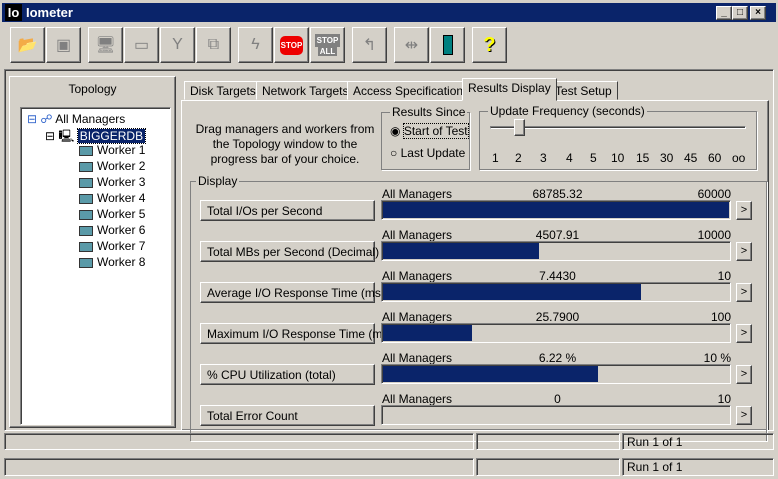 The width and height of the screenshot is (778, 479). I want to click on row-max: 10000, so click(714, 235).